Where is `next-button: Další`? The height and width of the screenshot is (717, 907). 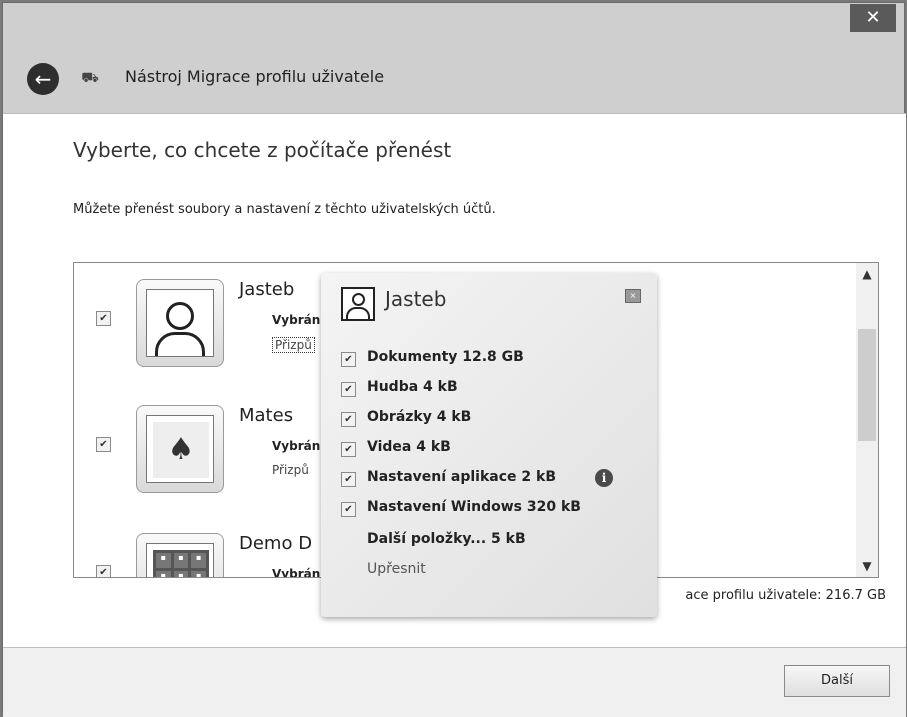
next-button: Další is located at coordinates (837, 681).